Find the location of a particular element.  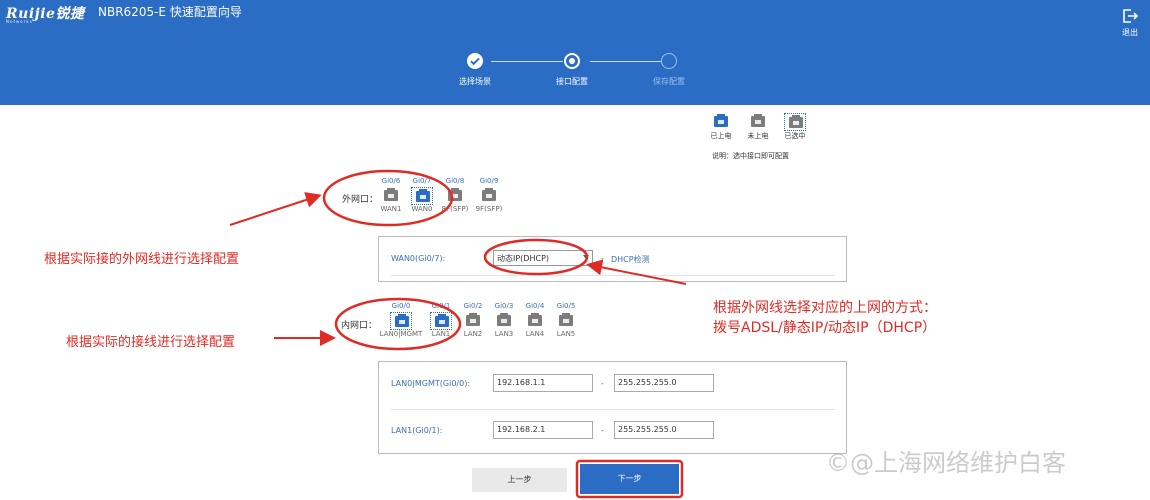

port-selected-icon is located at coordinates (796, 121).